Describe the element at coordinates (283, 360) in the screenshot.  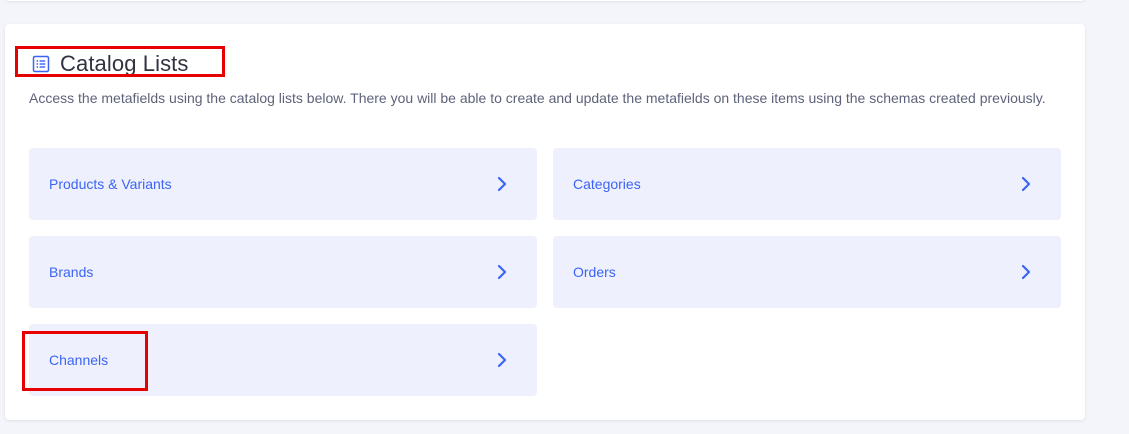
I see `tile-channels: Channels` at that location.